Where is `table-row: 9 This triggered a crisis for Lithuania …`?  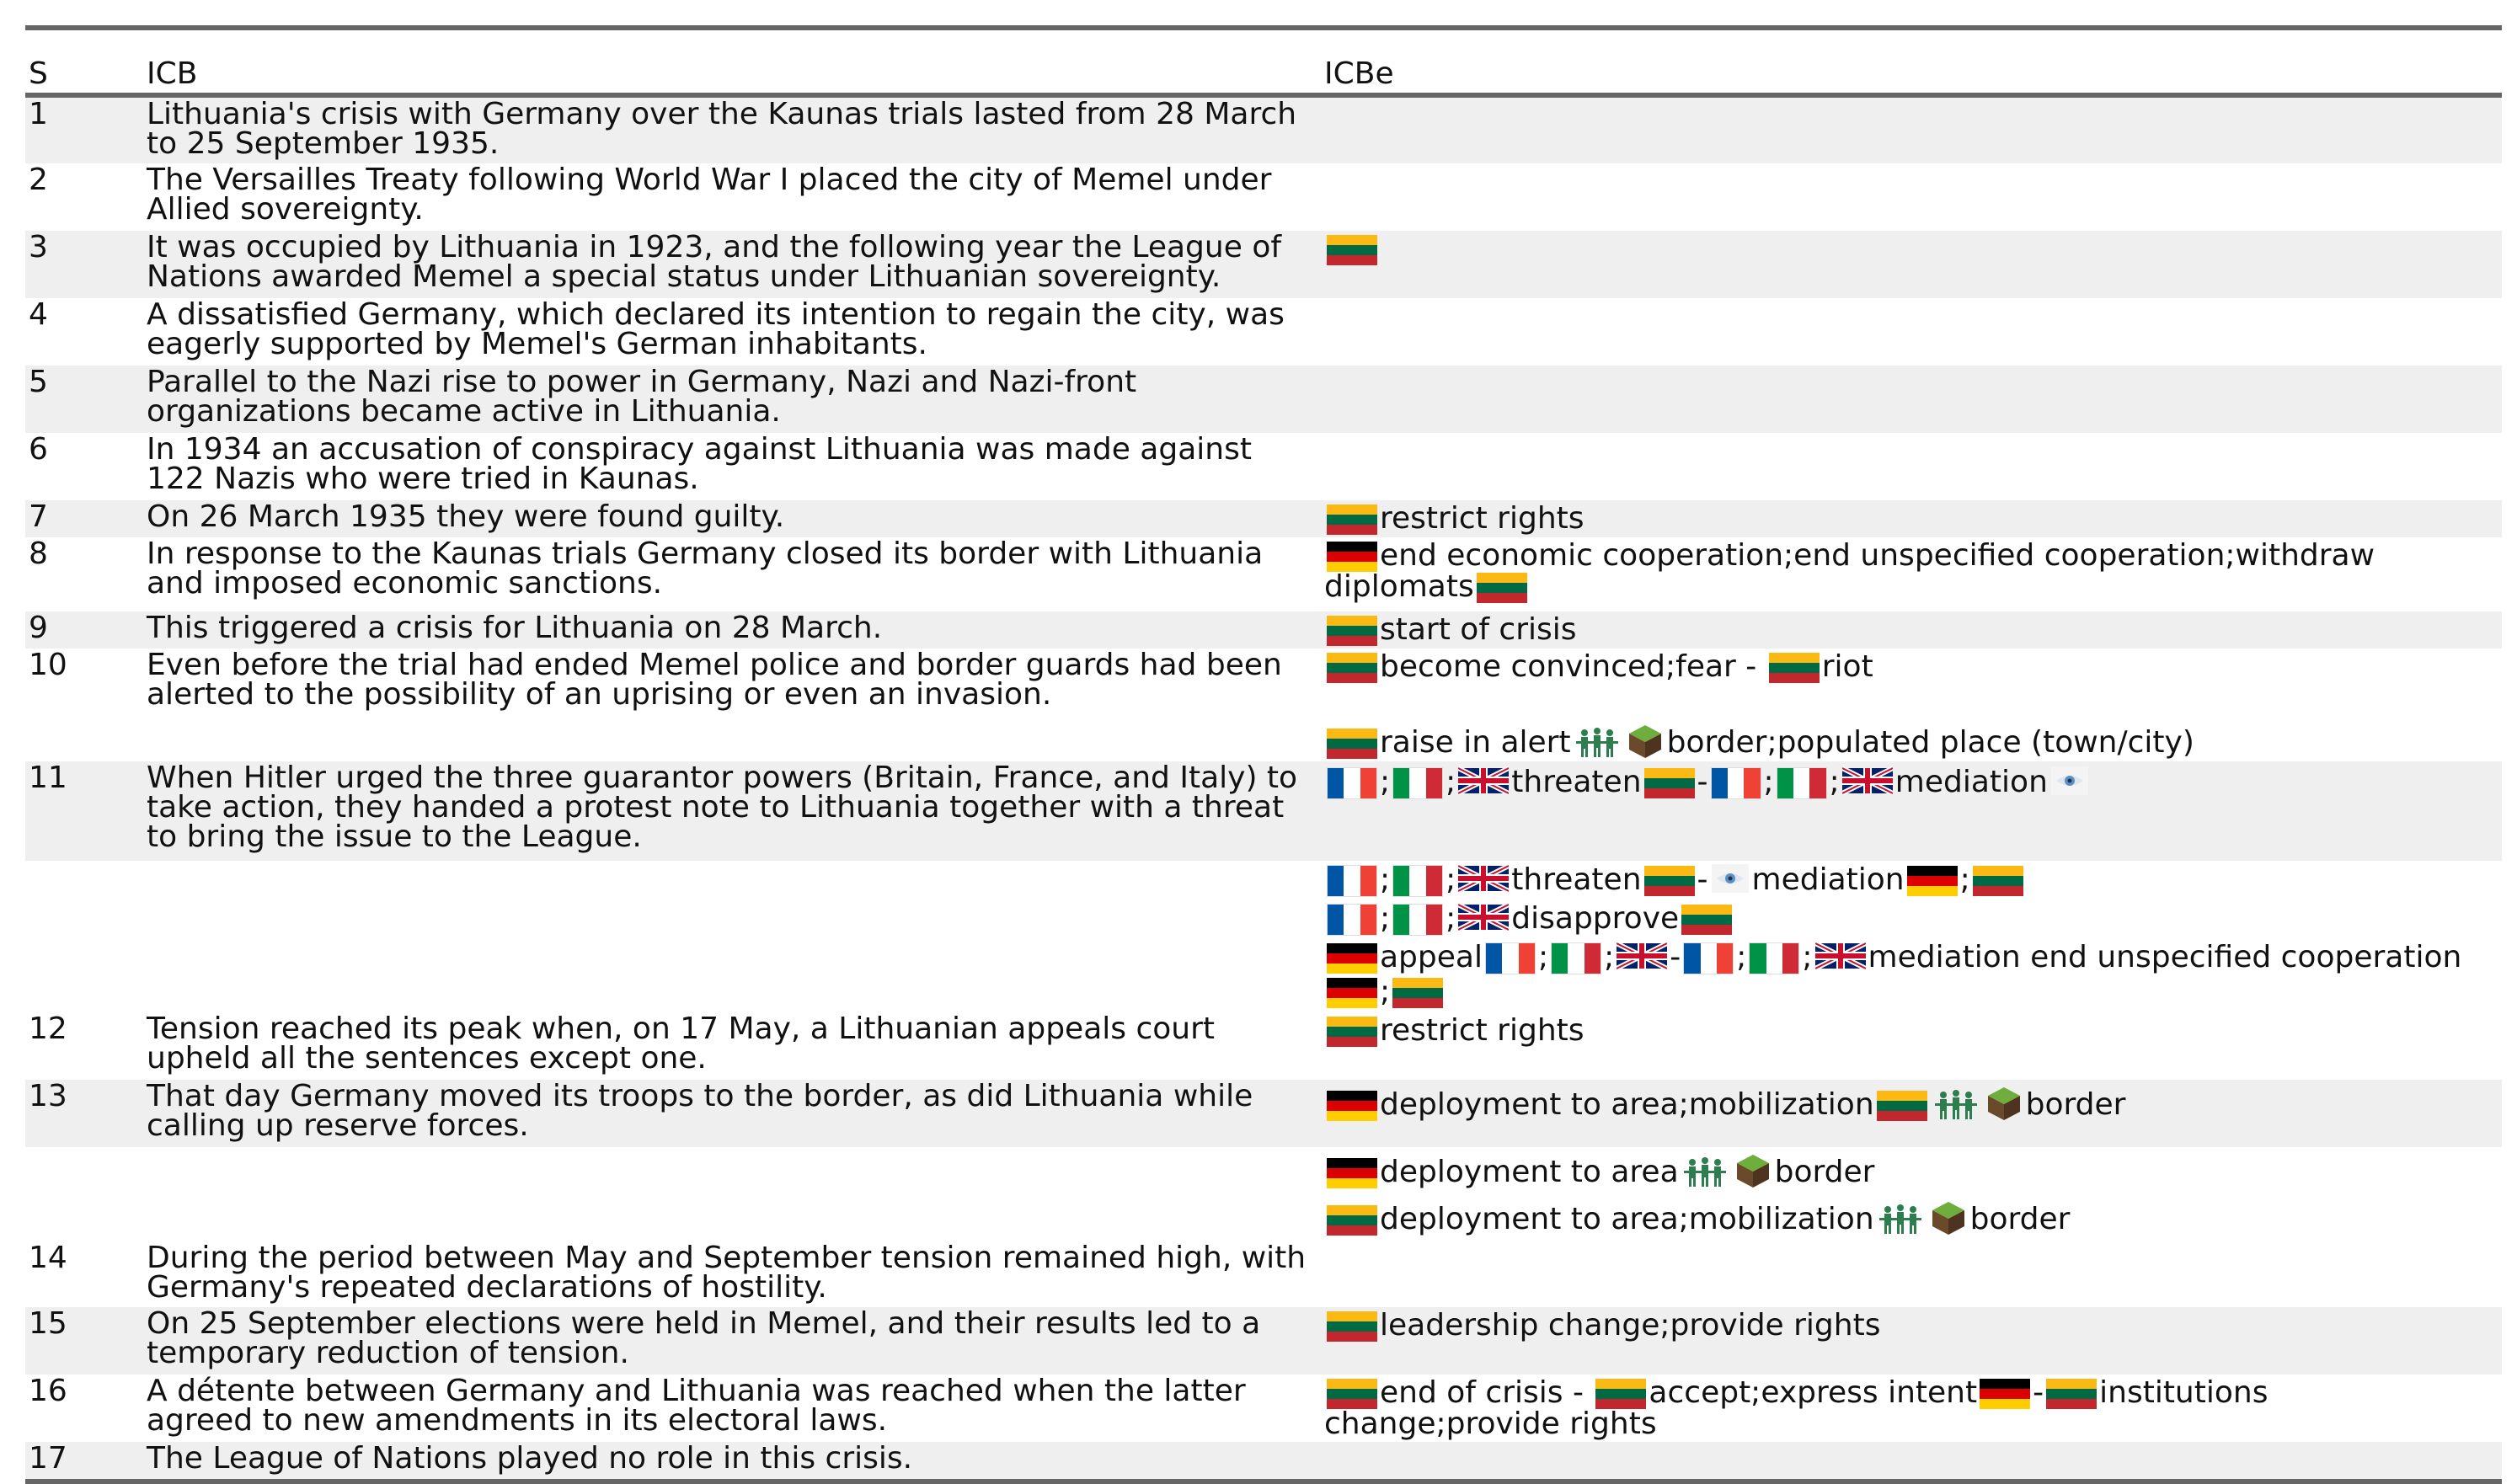
table-row: 9 This triggered a crisis for Lithuania … is located at coordinates (1263, 630).